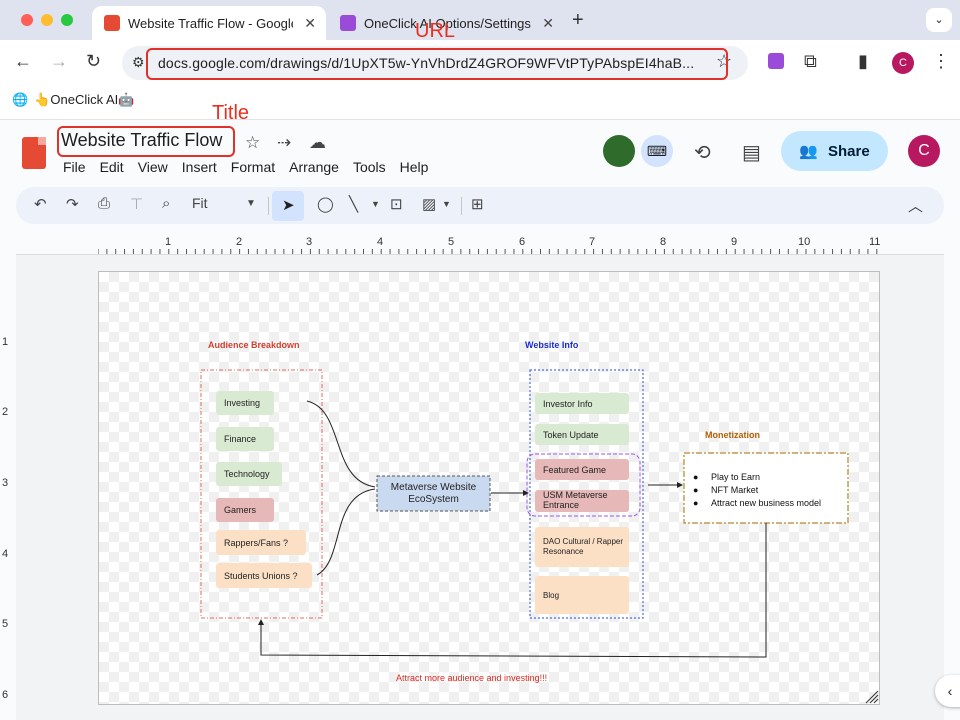 The image size is (960, 720). What do you see at coordinates (249, 474) in the screenshot?
I see `audience-item: Technology` at bounding box center [249, 474].